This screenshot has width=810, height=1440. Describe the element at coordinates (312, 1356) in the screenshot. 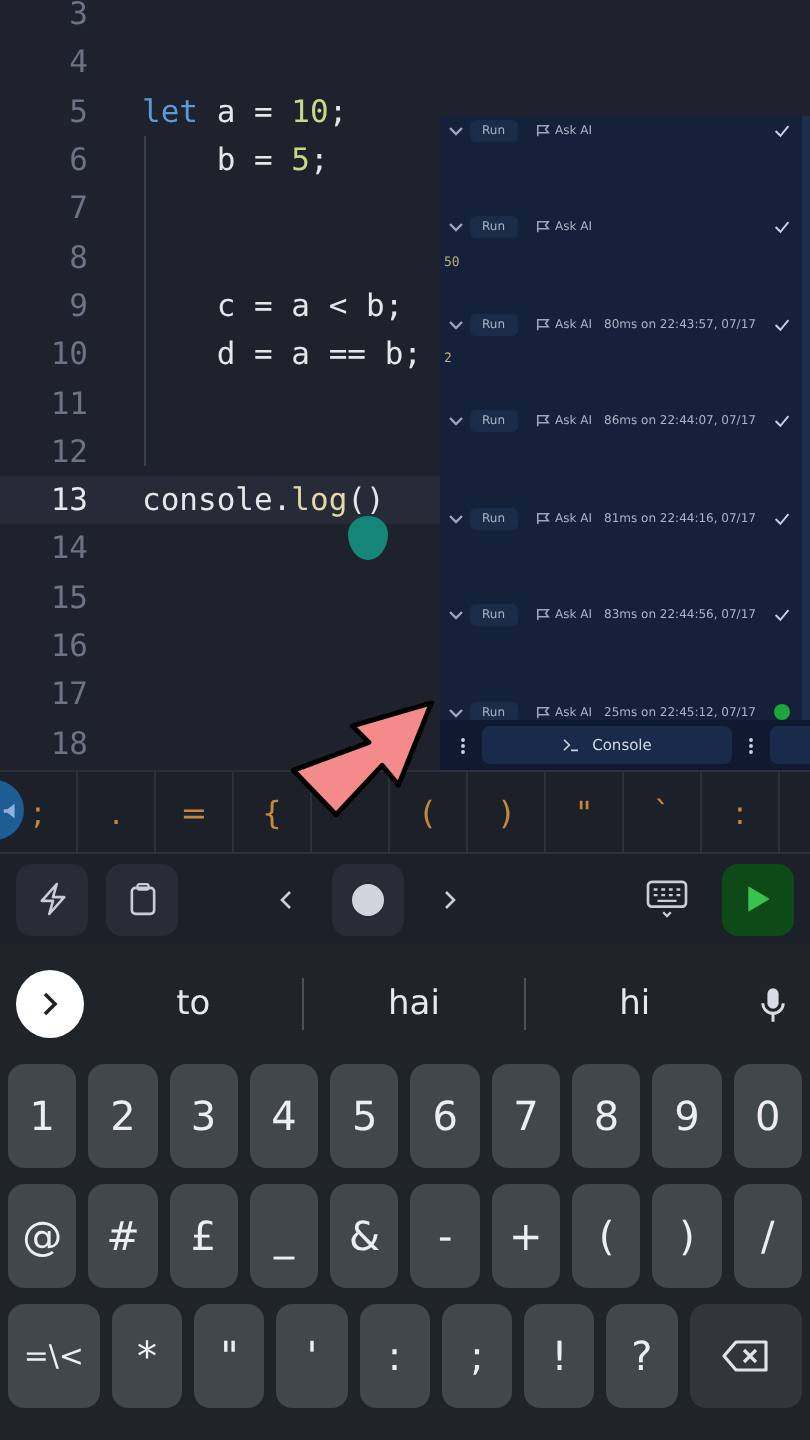

I see `keyboard-key: '` at that location.